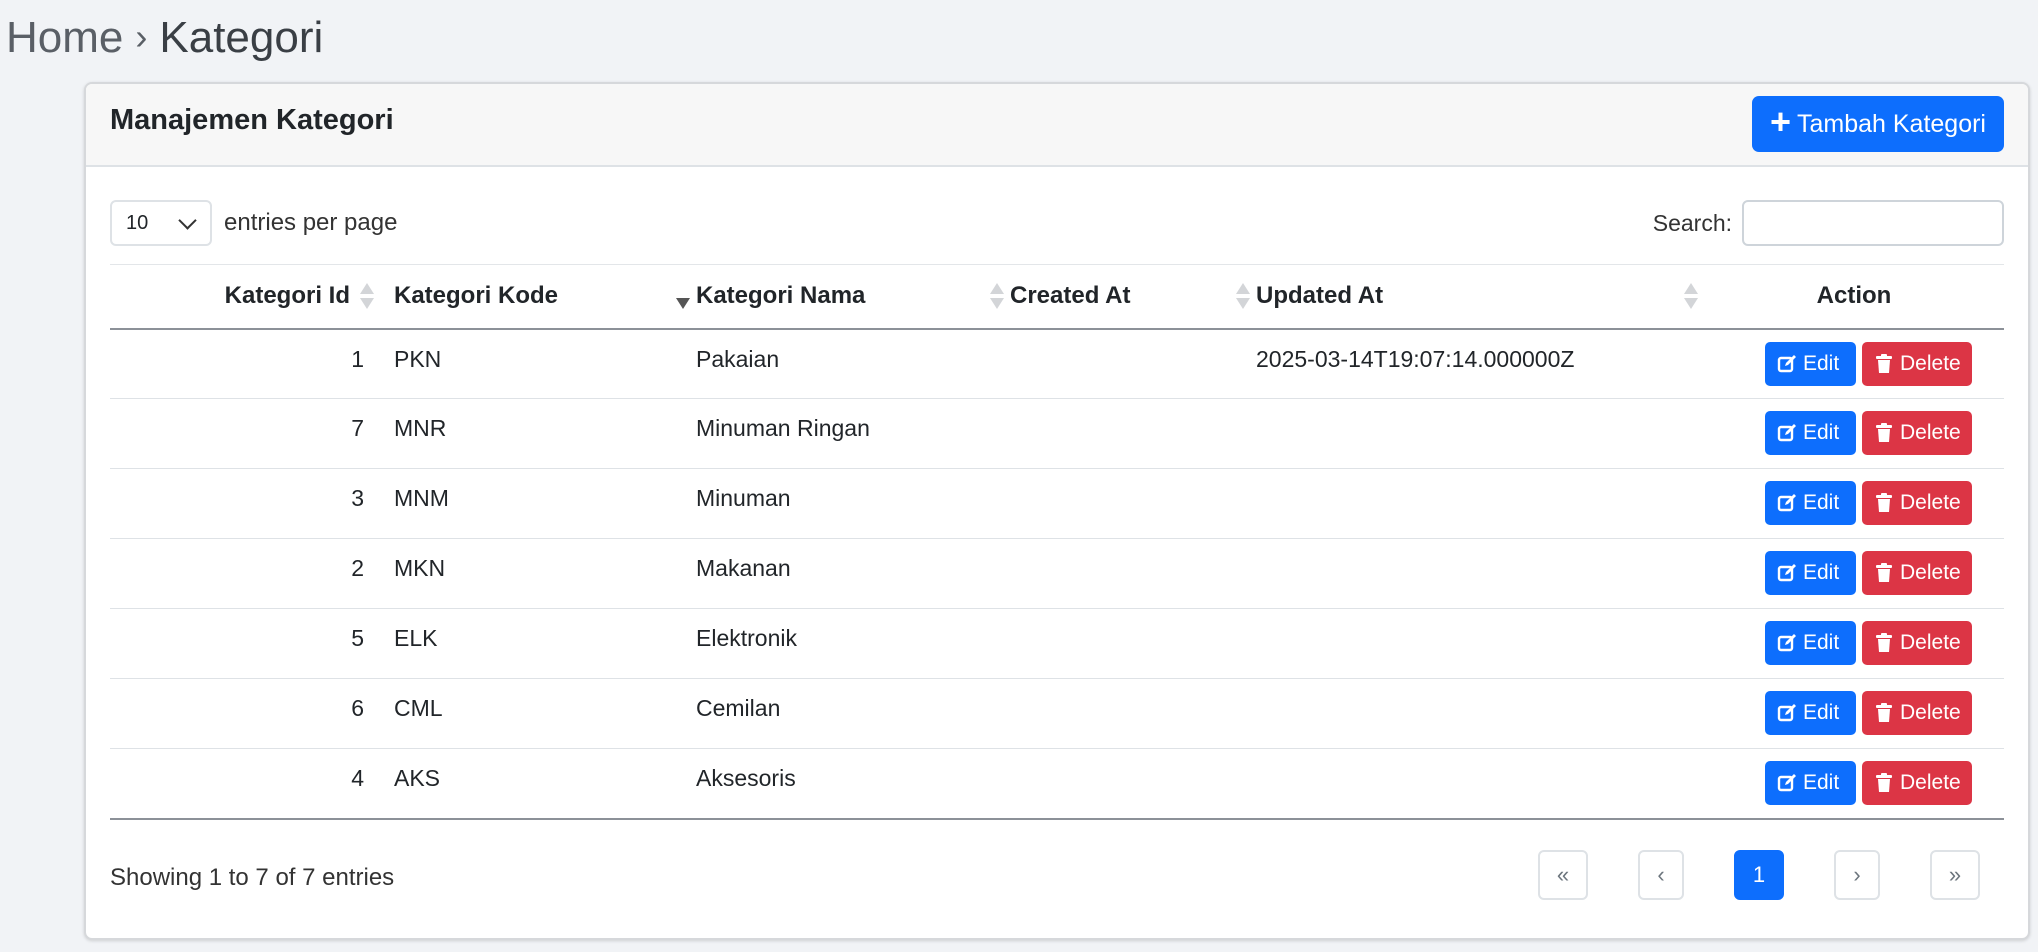  What do you see at coordinates (746, 778) in the screenshot?
I see `cell-nama: Aksesoris` at bounding box center [746, 778].